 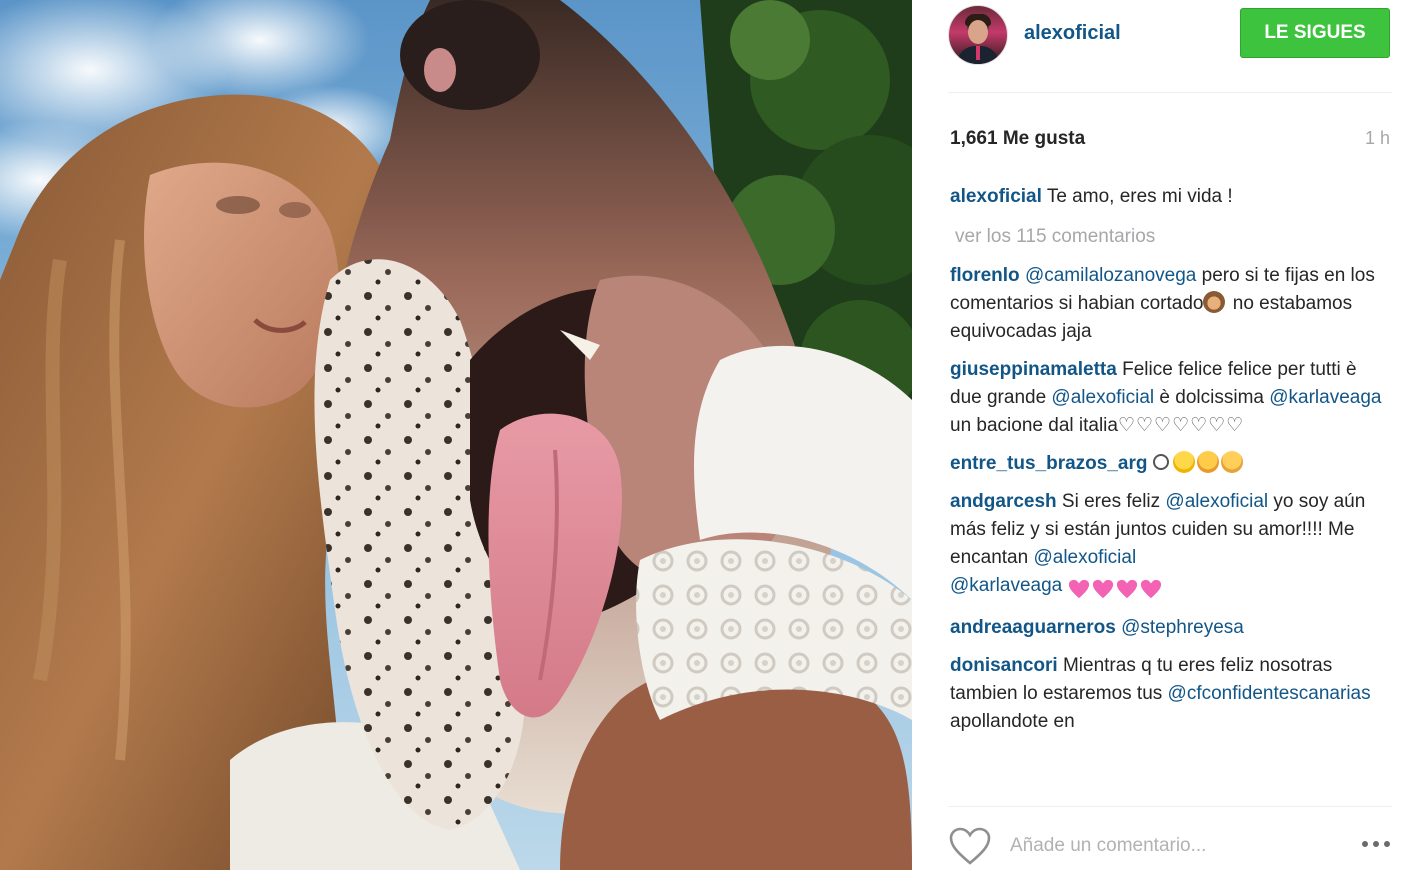 I want to click on caption-text: Te amo, eres mi vida !, so click(x=1139, y=196).